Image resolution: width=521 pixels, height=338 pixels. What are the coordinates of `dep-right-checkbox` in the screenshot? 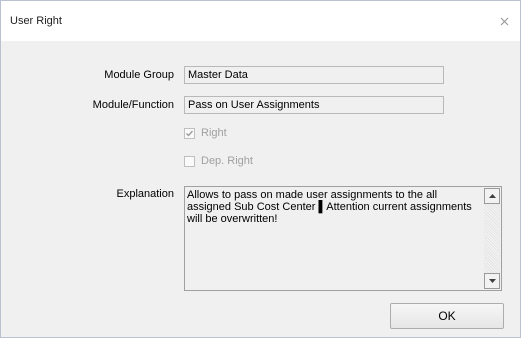 It's located at (189, 161).